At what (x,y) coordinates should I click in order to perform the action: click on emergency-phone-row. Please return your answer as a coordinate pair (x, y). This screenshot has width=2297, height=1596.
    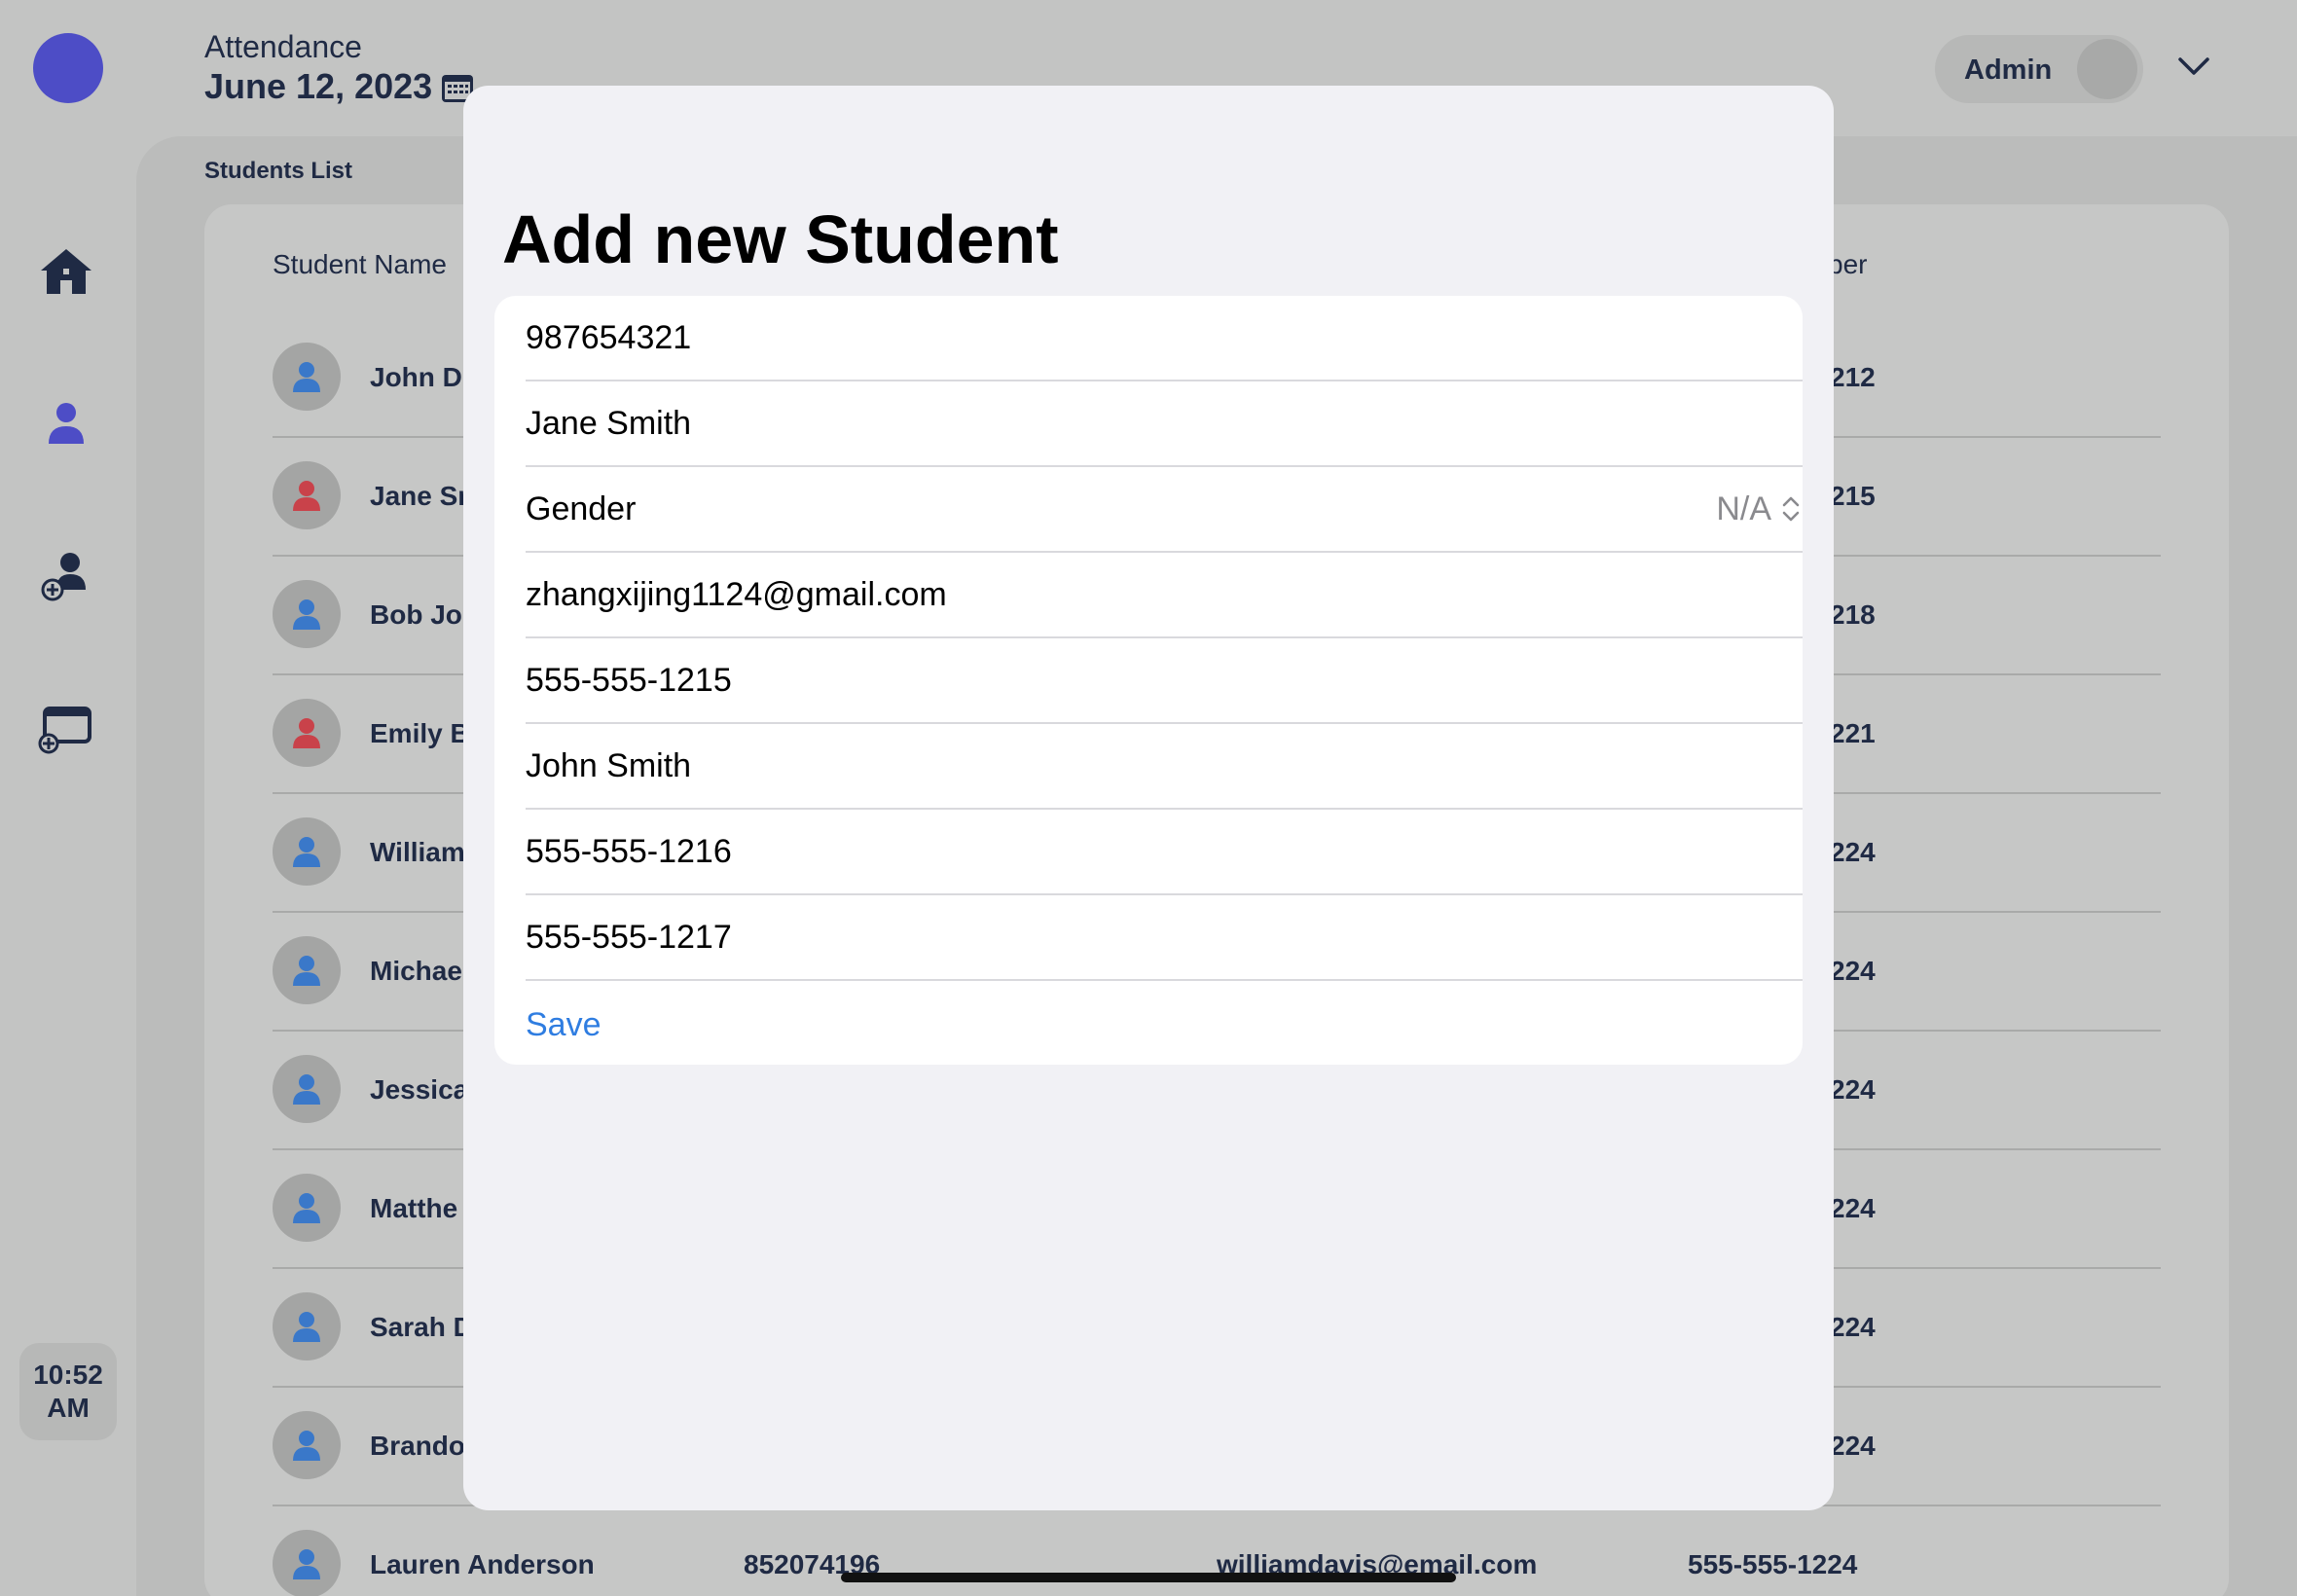
    Looking at the image, I should click on (1164, 938).